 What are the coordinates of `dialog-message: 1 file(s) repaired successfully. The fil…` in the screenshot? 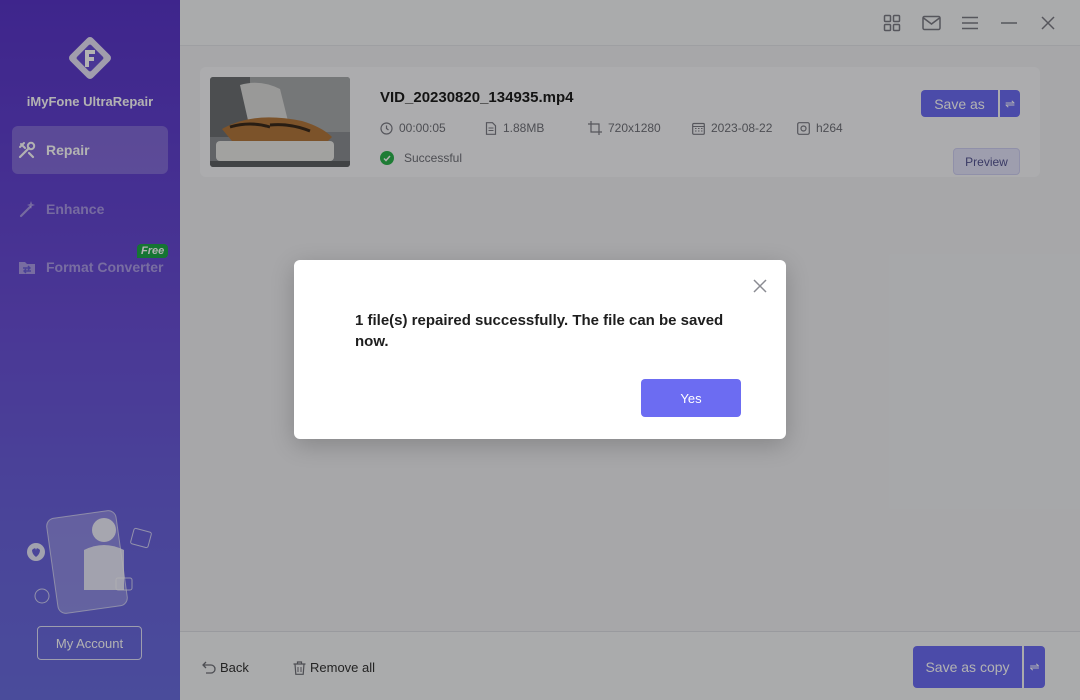 It's located at (539, 331).